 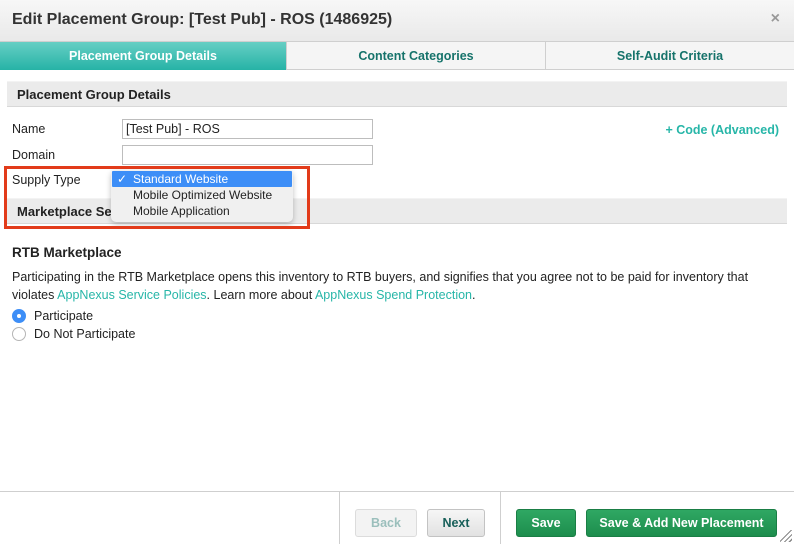 I want to click on close-icon: ×, so click(x=775, y=19).